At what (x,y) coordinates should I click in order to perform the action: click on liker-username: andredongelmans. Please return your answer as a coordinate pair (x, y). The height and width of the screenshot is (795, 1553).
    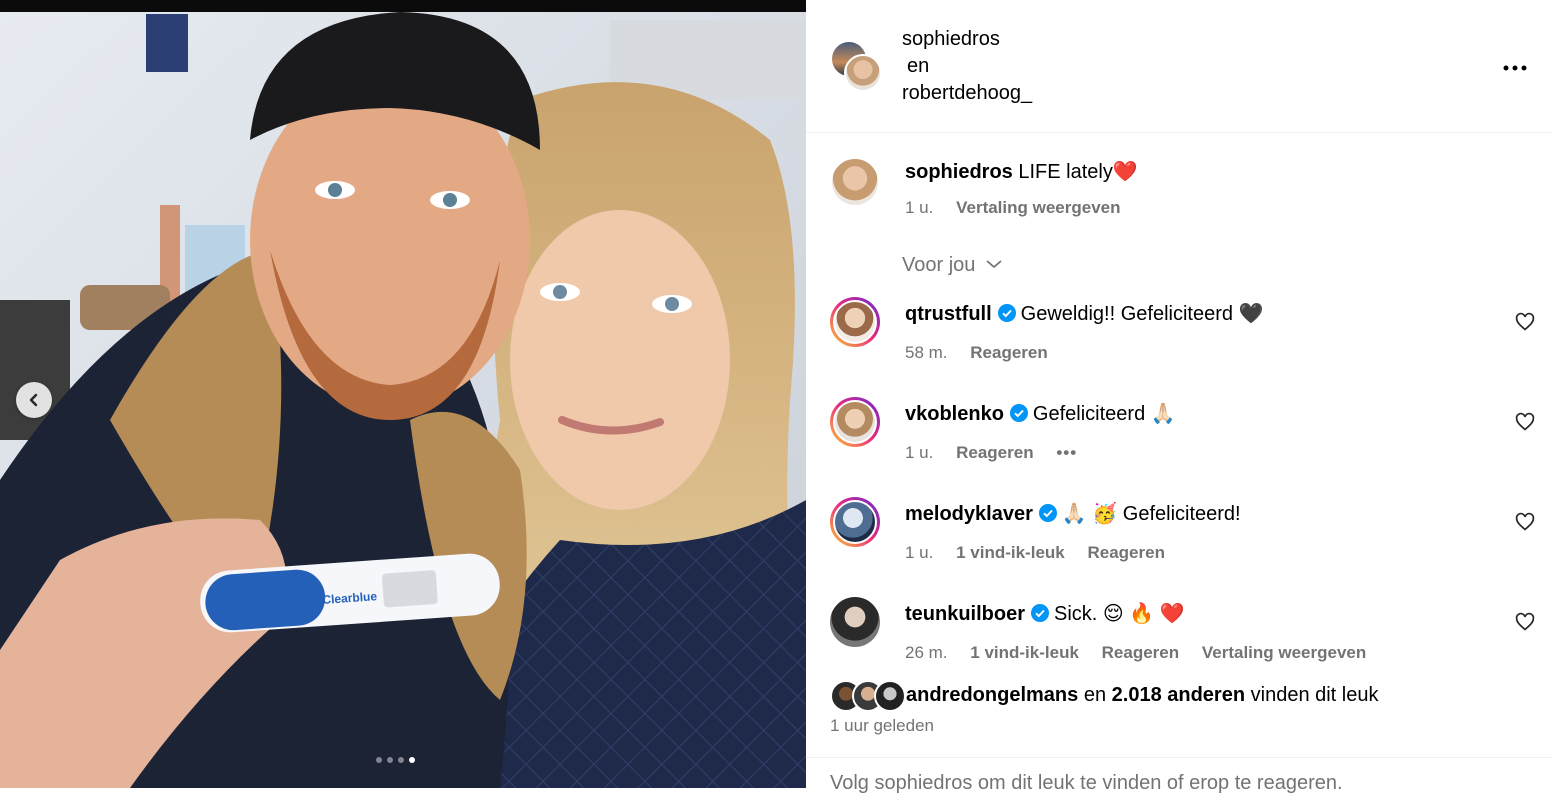
    Looking at the image, I should click on (992, 695).